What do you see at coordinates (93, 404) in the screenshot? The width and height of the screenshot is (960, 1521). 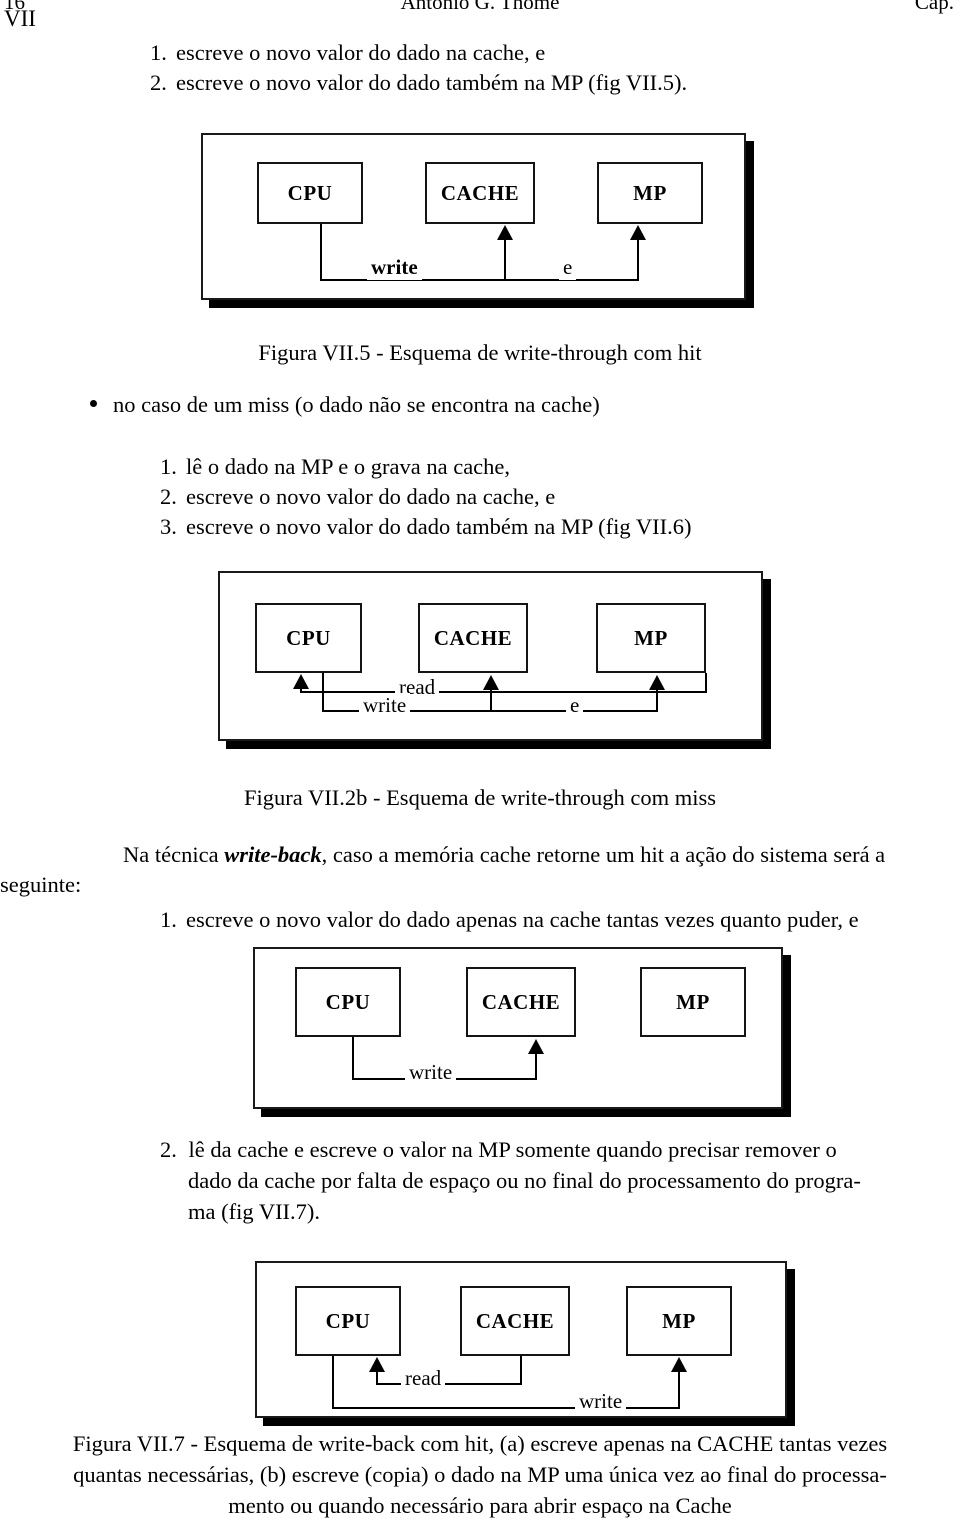 I see `bullet-dot-icon` at bounding box center [93, 404].